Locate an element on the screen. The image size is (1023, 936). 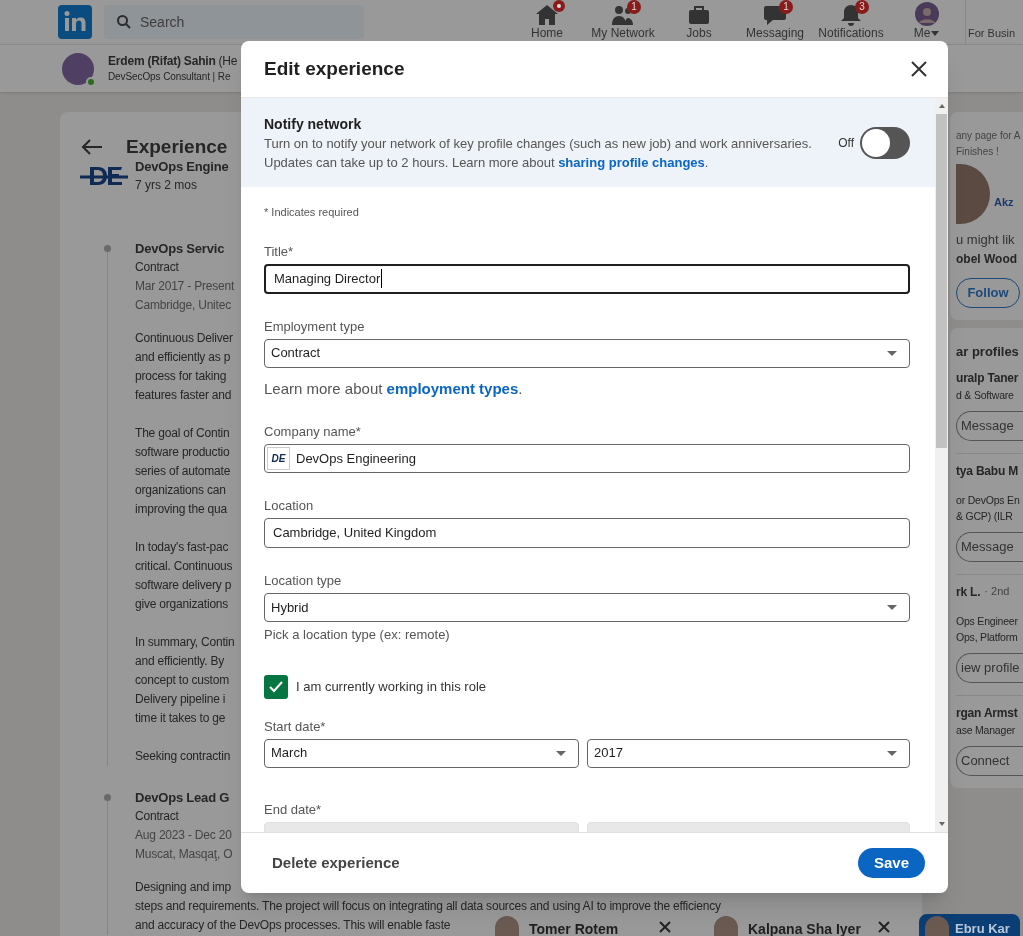
nav-item: Jobs is located at coordinates (699, 22).